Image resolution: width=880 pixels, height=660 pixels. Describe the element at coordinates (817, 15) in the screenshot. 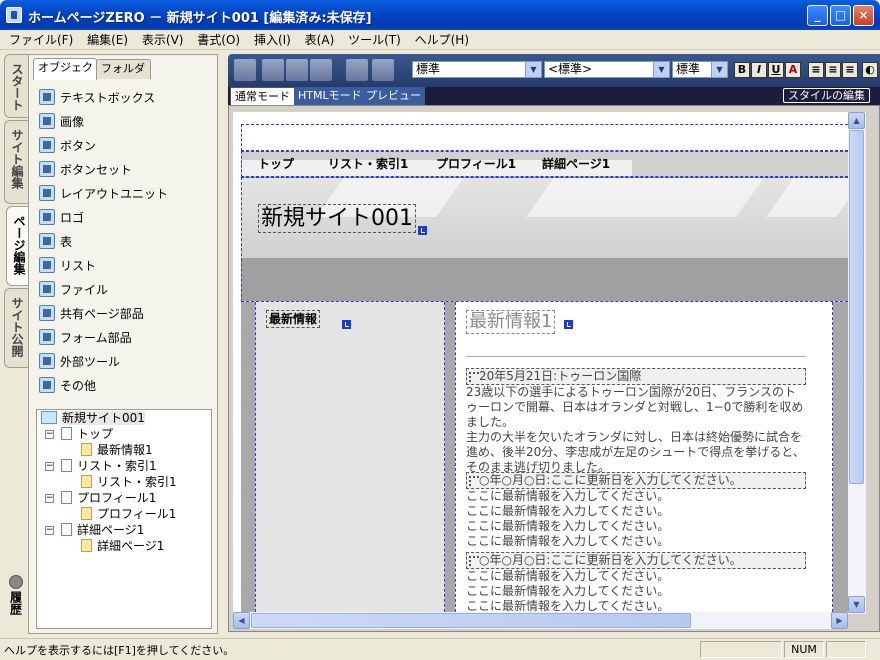

I see `minimize-button: _` at that location.